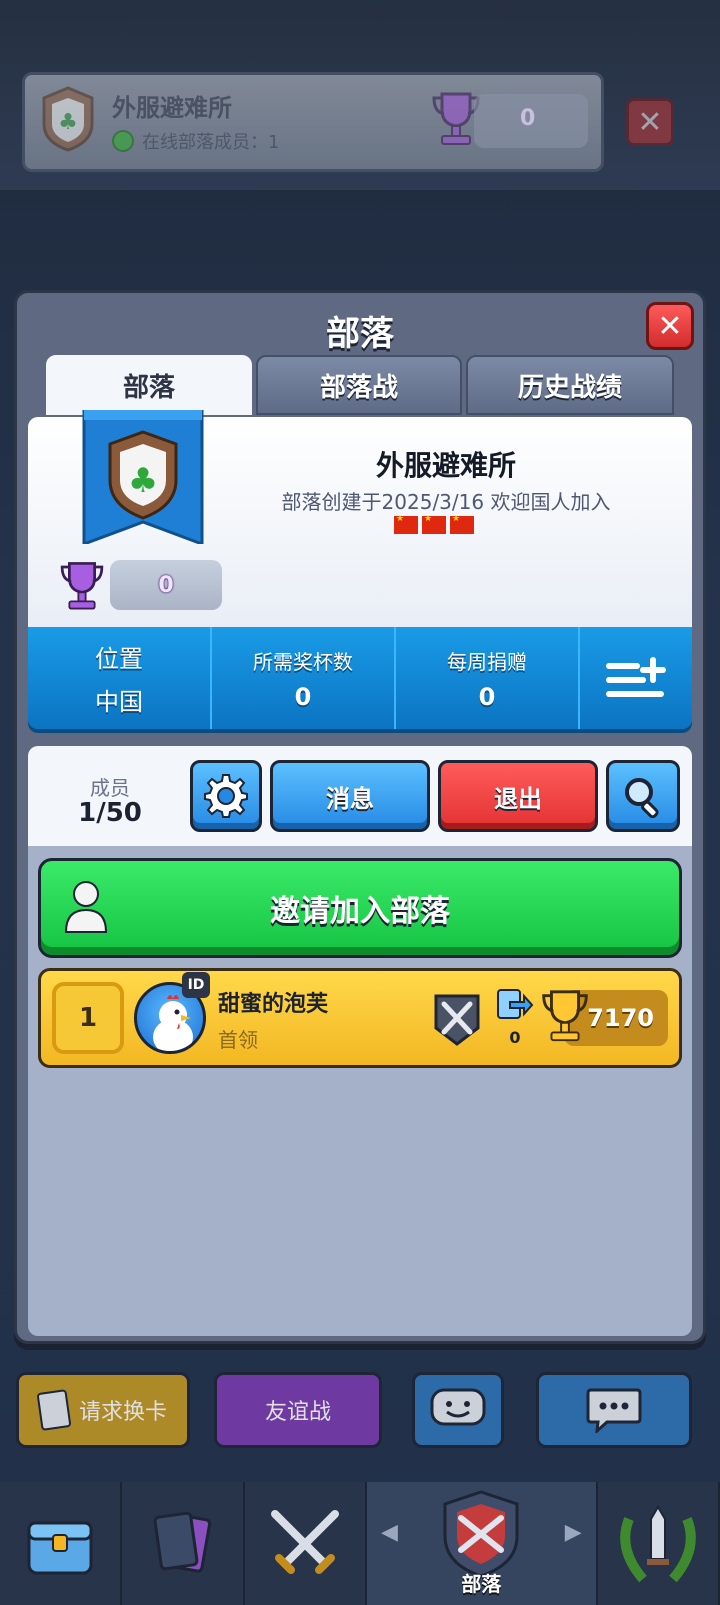 This screenshot has width=720, height=1605. Describe the element at coordinates (389, 1532) in the screenshot. I see `chevron-left-icon: ◀` at that location.